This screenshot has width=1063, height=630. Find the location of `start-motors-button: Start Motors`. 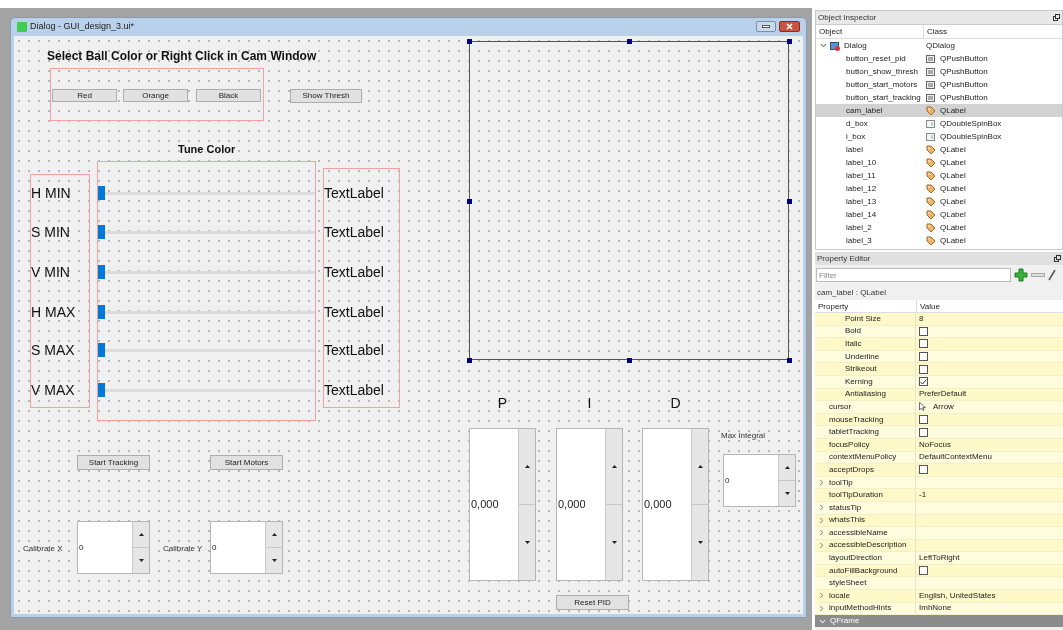

start-motors-button: Start Motors is located at coordinates (246, 462).